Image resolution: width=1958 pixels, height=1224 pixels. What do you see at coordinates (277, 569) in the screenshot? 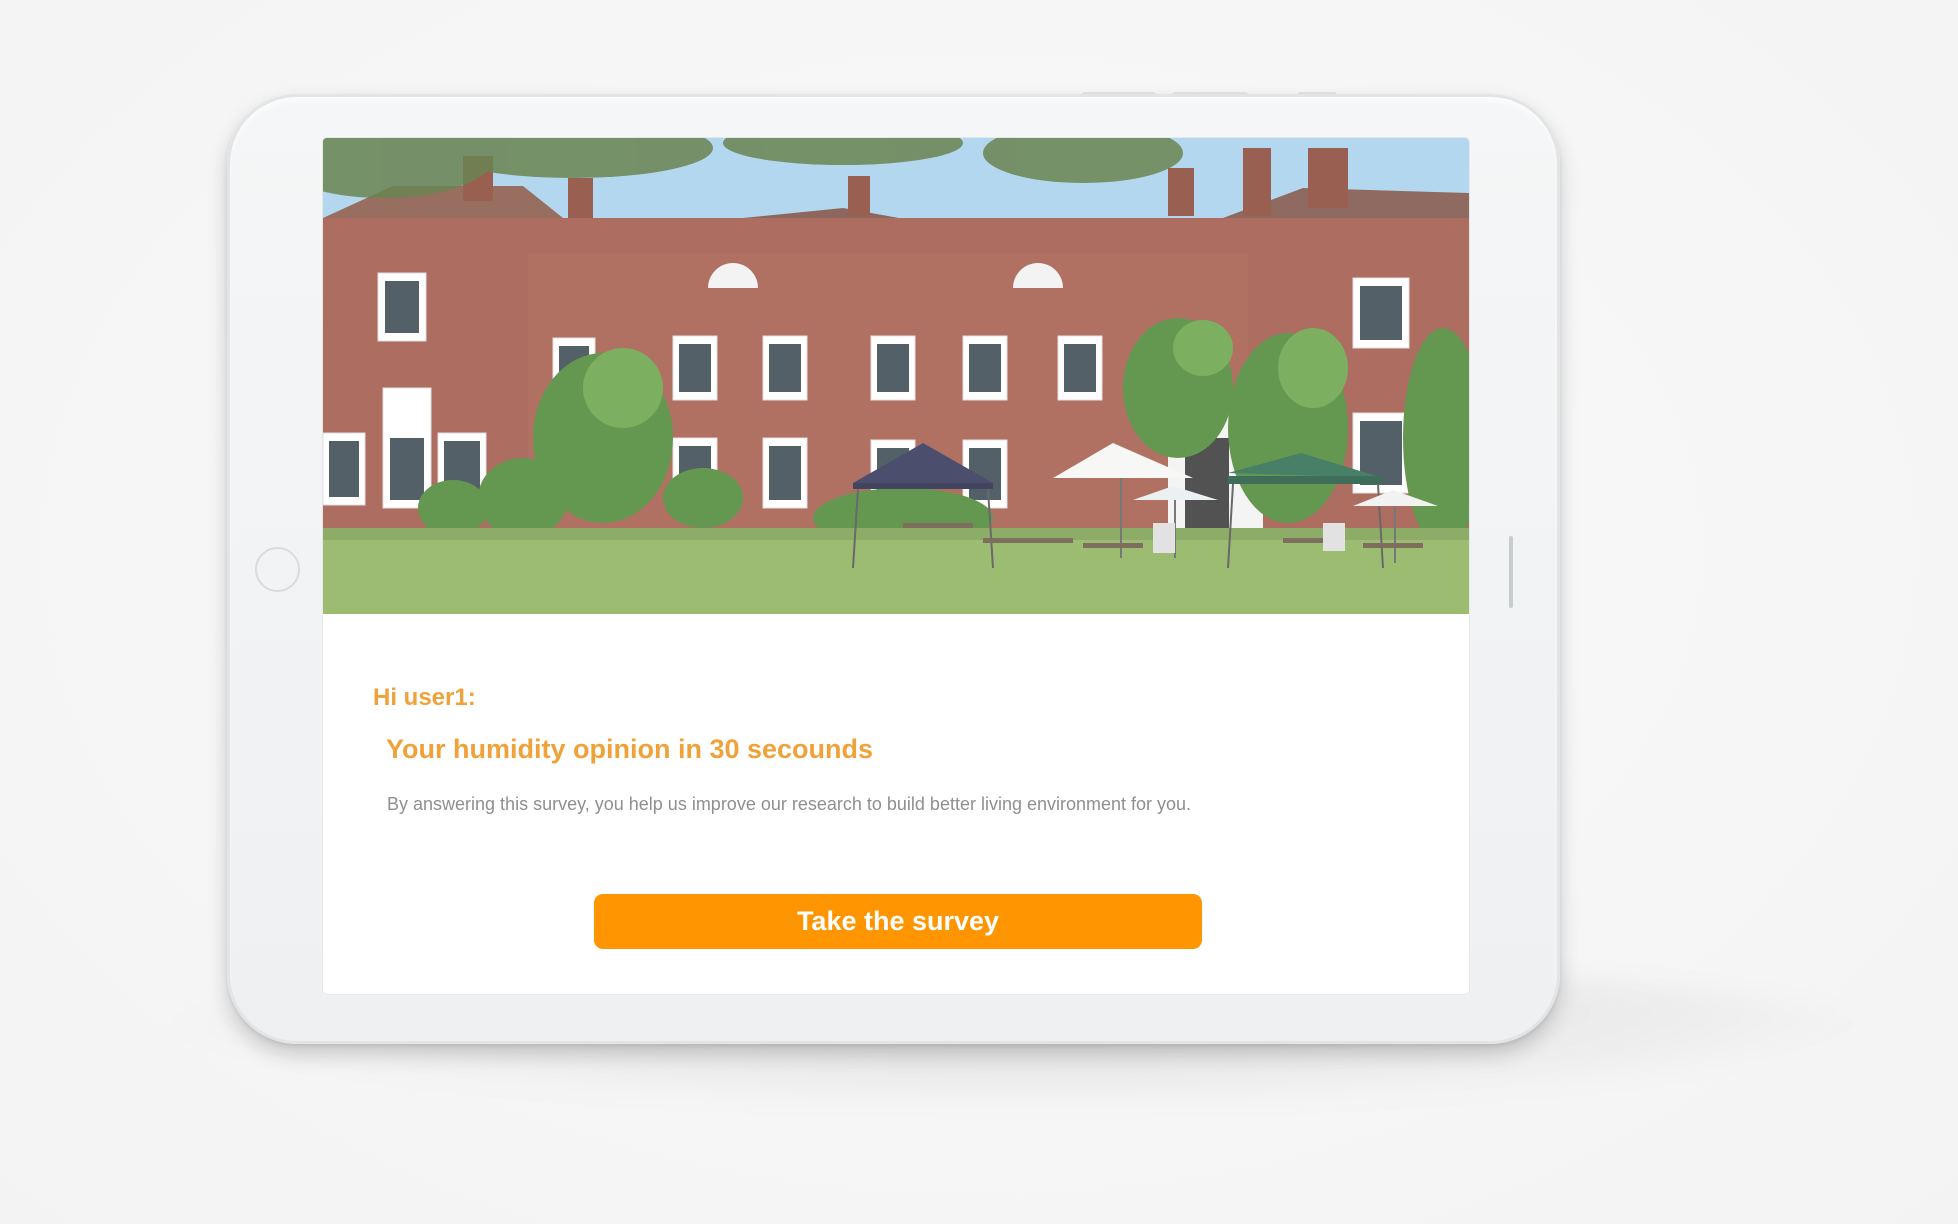
I see `home-button` at bounding box center [277, 569].